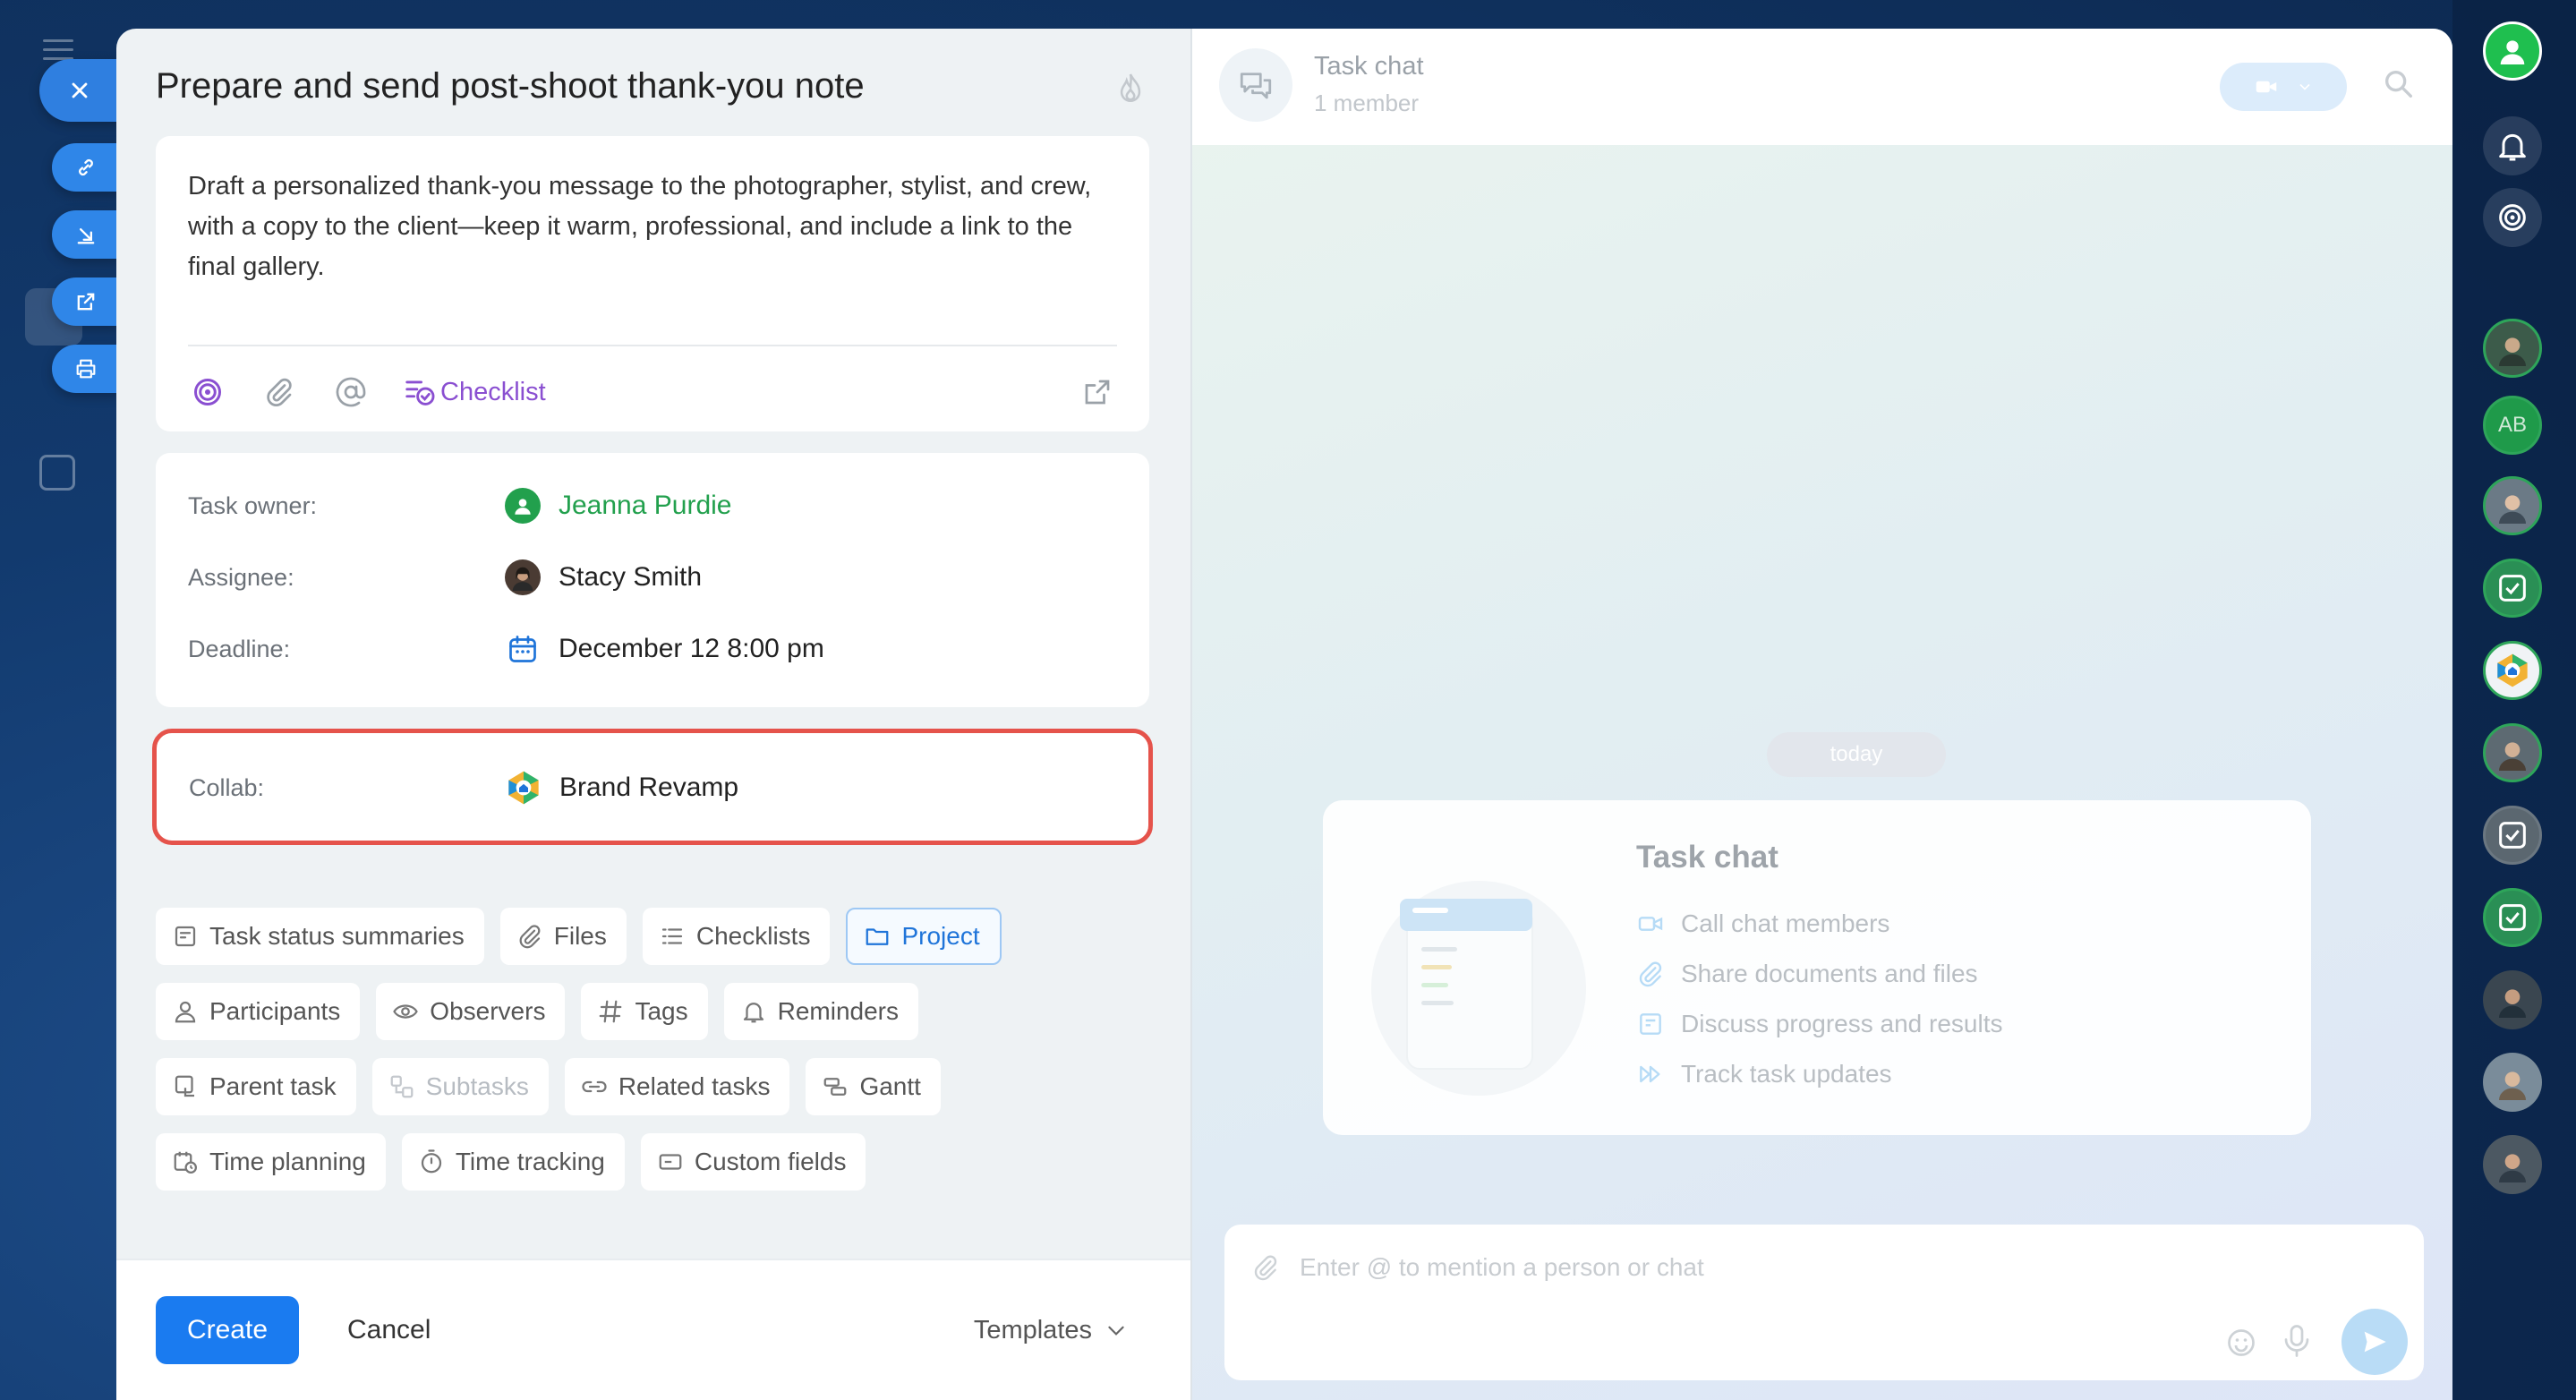 This screenshot has width=2576, height=1400. What do you see at coordinates (652, 345) in the screenshot?
I see `divider` at bounding box center [652, 345].